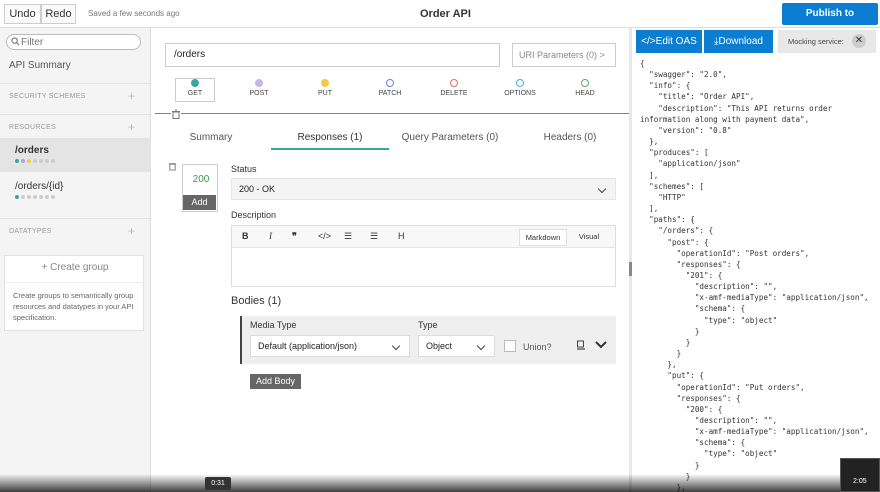  Describe the element at coordinates (325, 90) in the screenshot. I see `method-put: PUT` at that location.